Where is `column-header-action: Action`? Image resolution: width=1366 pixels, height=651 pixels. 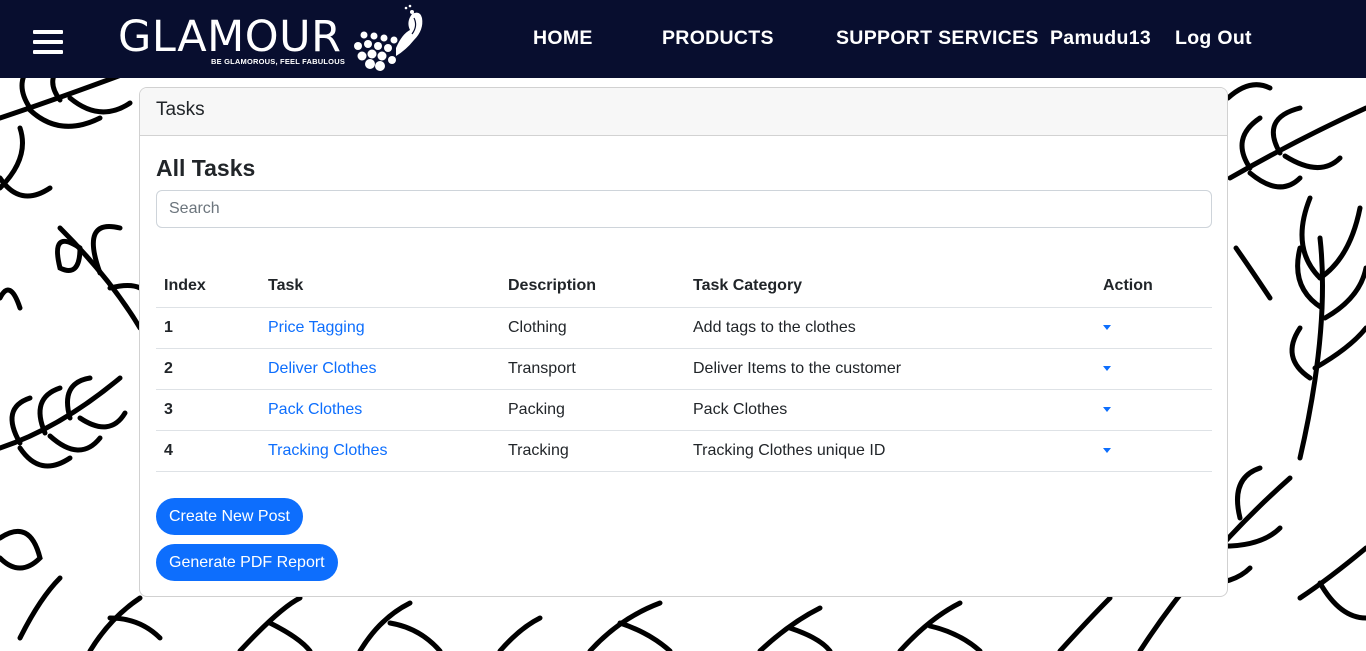 column-header-action: Action is located at coordinates (1153, 286).